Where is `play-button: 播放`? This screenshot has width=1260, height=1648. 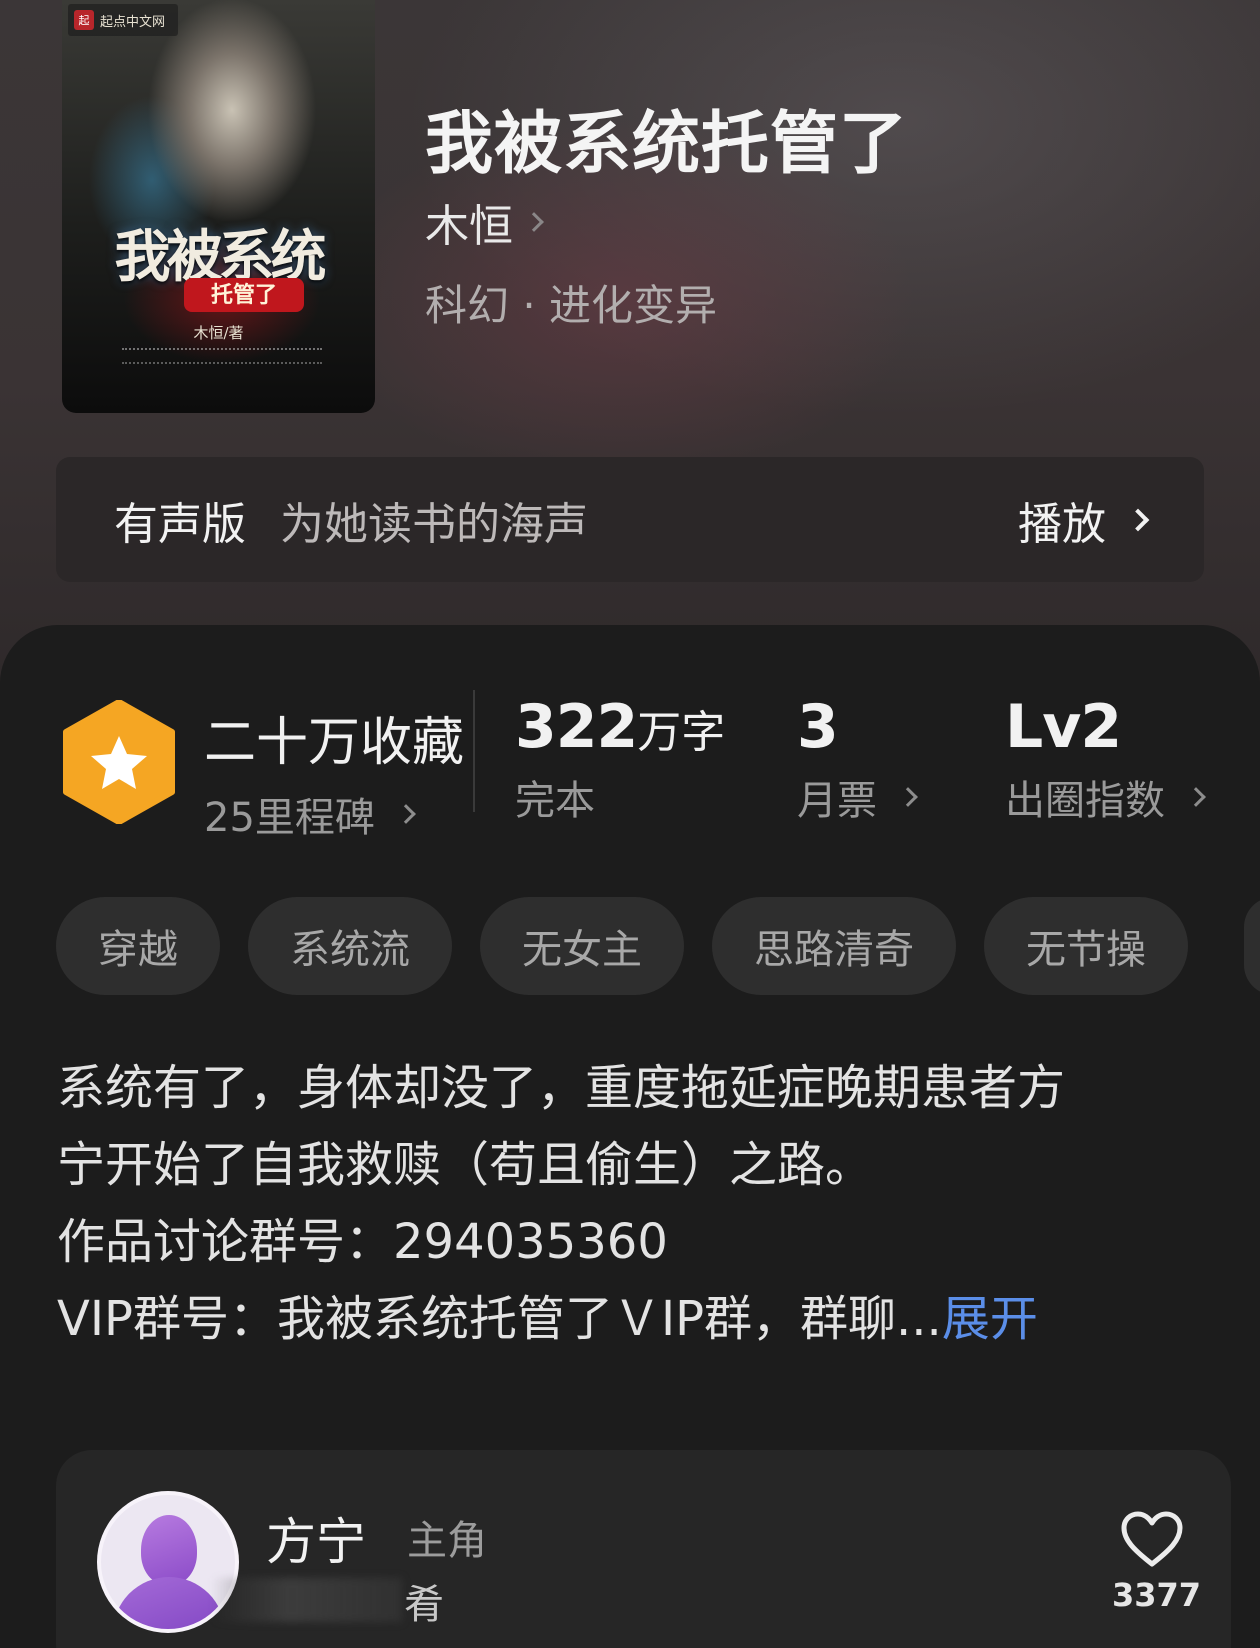 play-button: 播放 is located at coordinates (1084, 520).